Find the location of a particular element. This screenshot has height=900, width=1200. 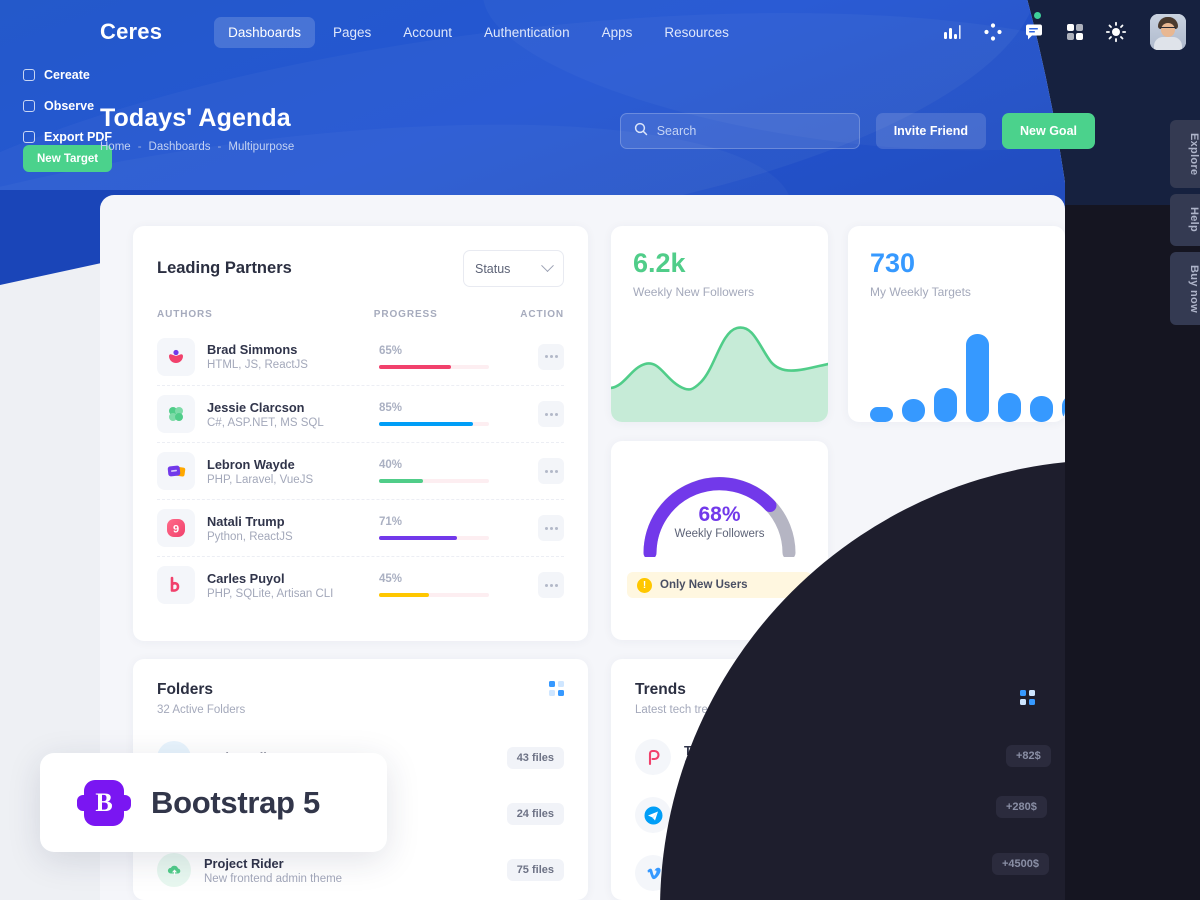

list-item: Observe is located at coordinates (67, 106).